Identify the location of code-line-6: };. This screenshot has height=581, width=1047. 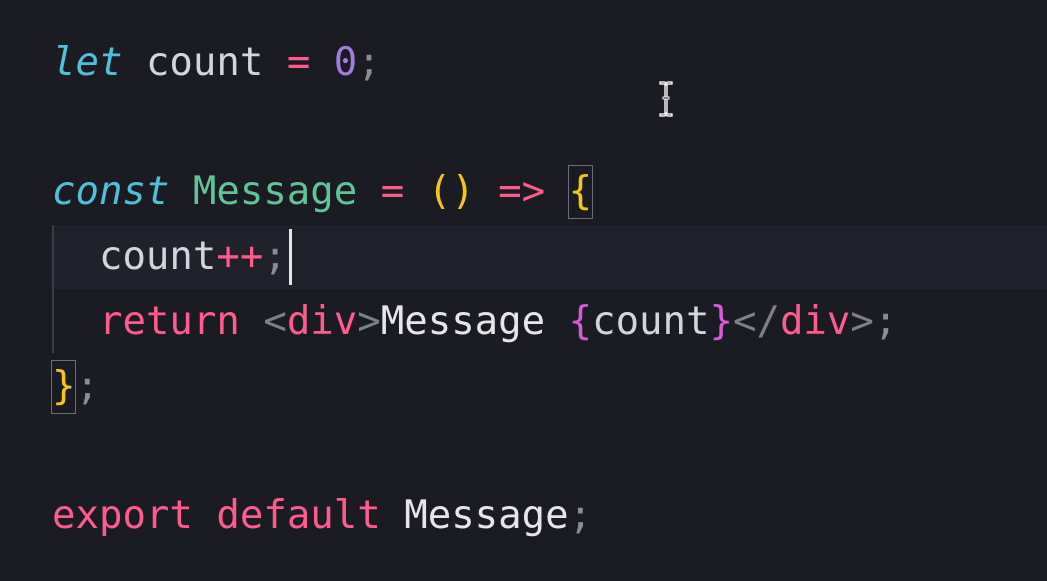
(74, 387).